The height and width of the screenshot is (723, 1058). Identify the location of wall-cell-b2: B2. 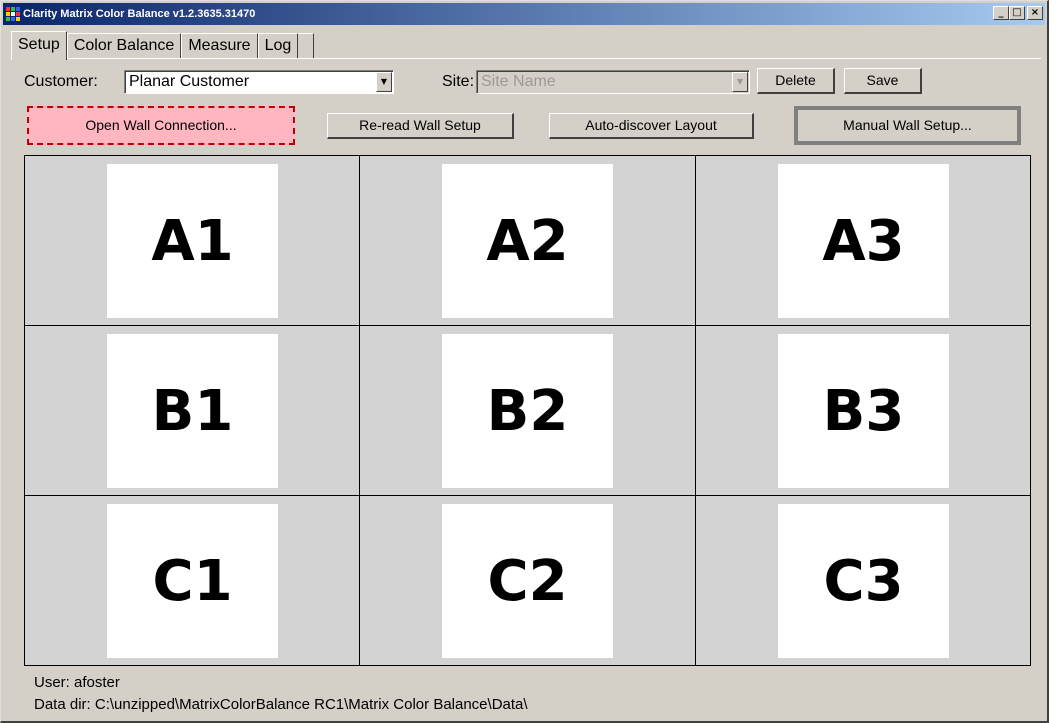
(528, 411).